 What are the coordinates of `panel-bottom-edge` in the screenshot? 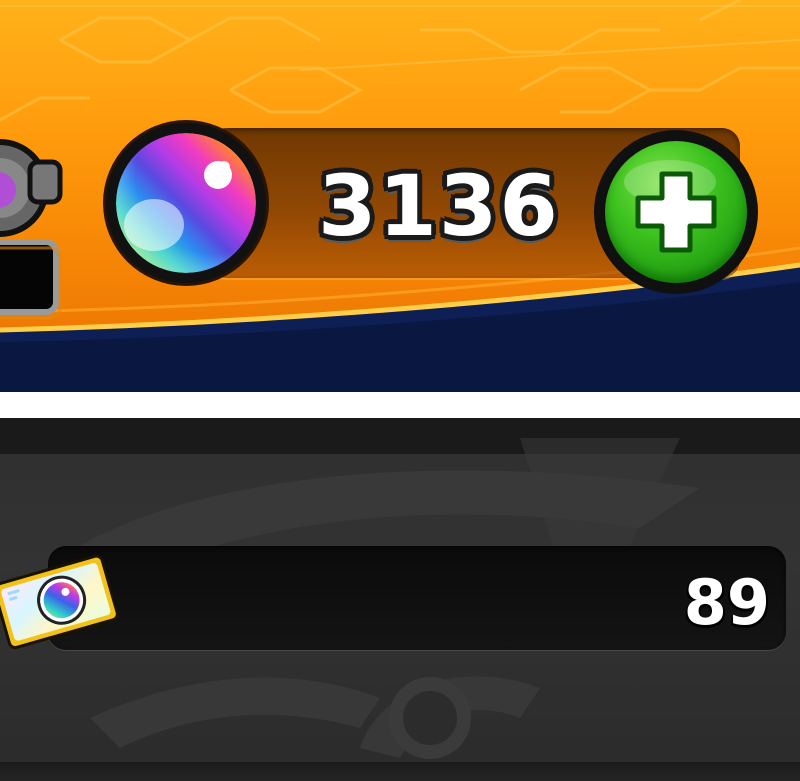 It's located at (400, 771).